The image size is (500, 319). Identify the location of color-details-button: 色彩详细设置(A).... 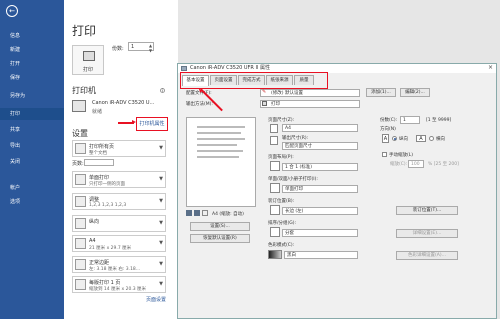
(427, 255).